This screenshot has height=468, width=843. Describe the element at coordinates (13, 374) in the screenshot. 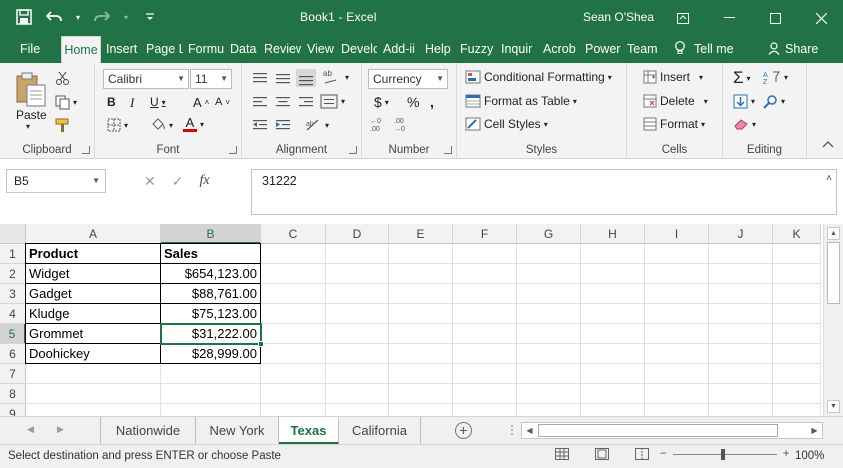

I see `row-header-7: 7` at that location.